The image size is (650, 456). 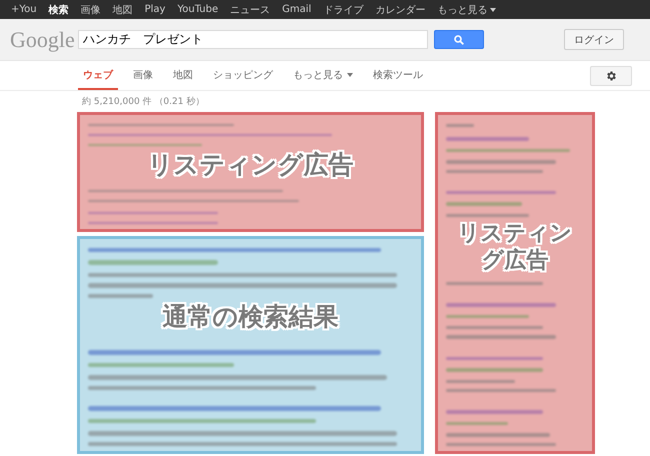 What do you see at coordinates (124, 9) in the screenshot?
I see `top-bar-link: 地図` at bounding box center [124, 9].